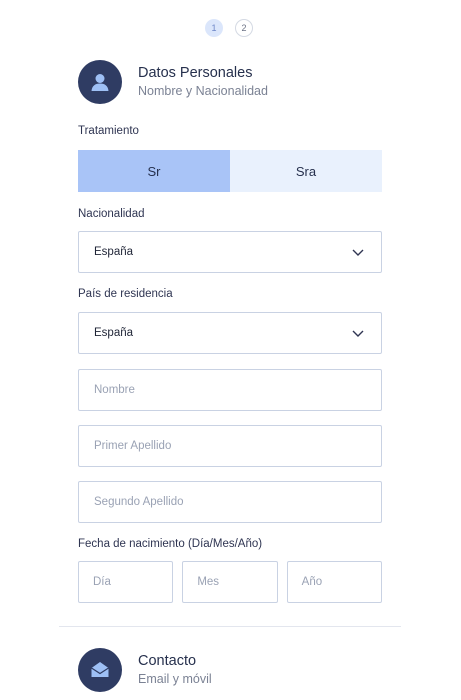 This screenshot has height=700, width=461. Describe the element at coordinates (108, 131) in the screenshot. I see `treatment-label: Tratamiento` at that location.